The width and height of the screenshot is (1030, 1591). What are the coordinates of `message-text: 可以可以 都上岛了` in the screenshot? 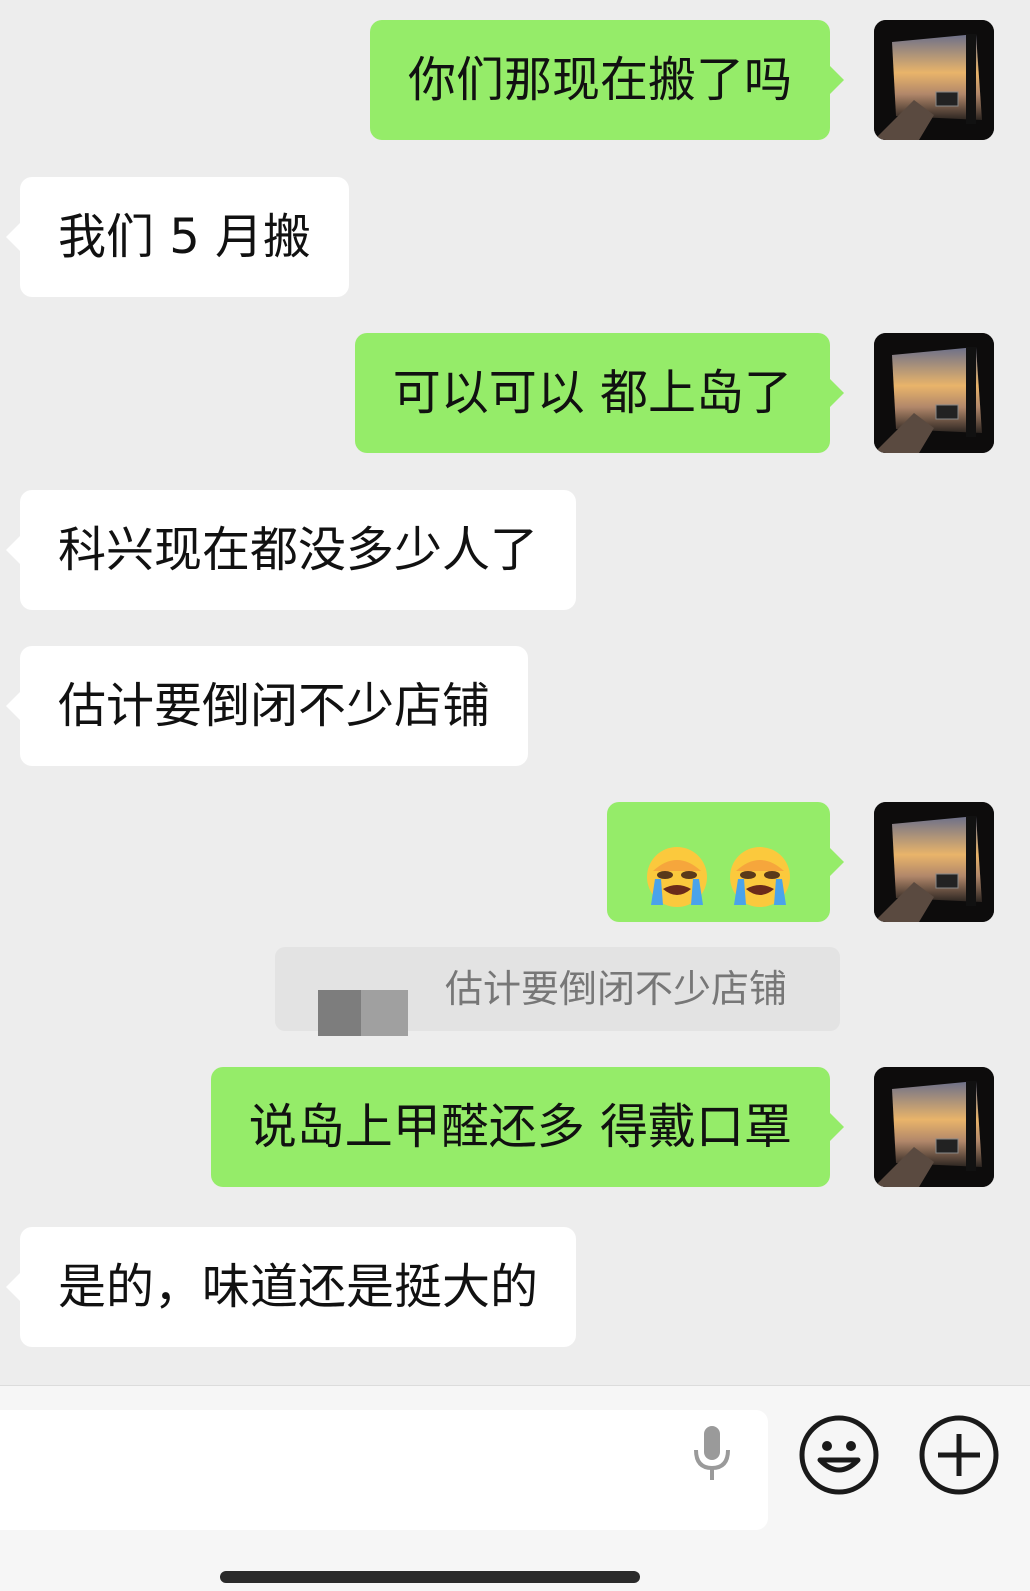 It's located at (592, 393).